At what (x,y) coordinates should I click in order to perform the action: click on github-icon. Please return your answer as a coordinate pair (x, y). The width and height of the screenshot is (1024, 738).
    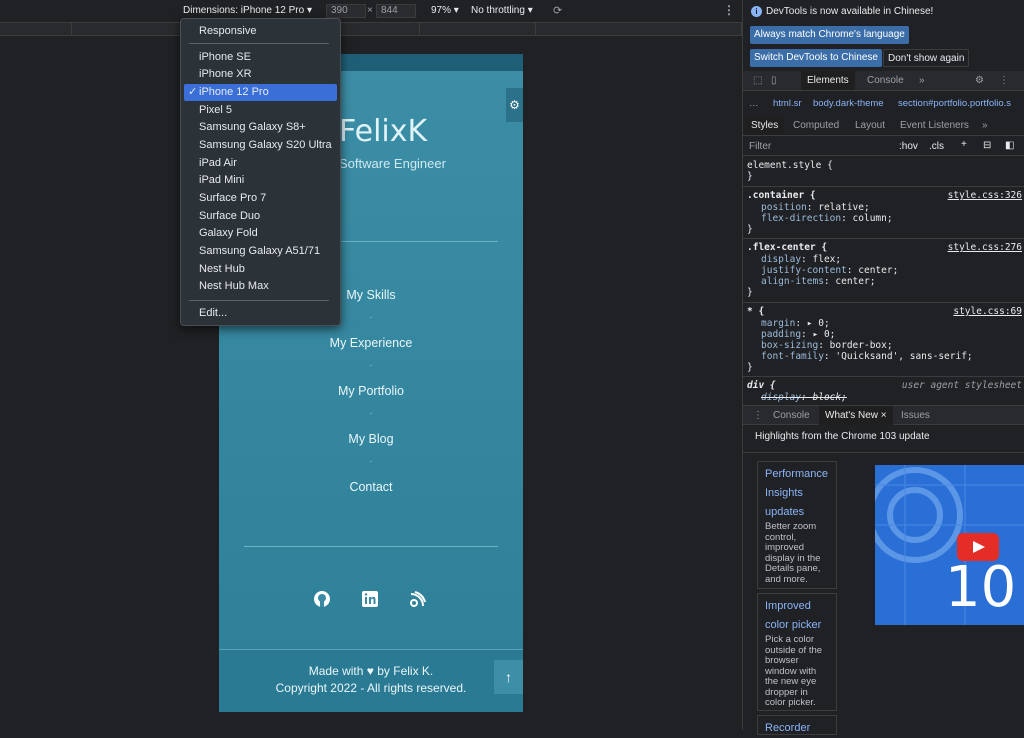
    Looking at the image, I should click on (322, 600).